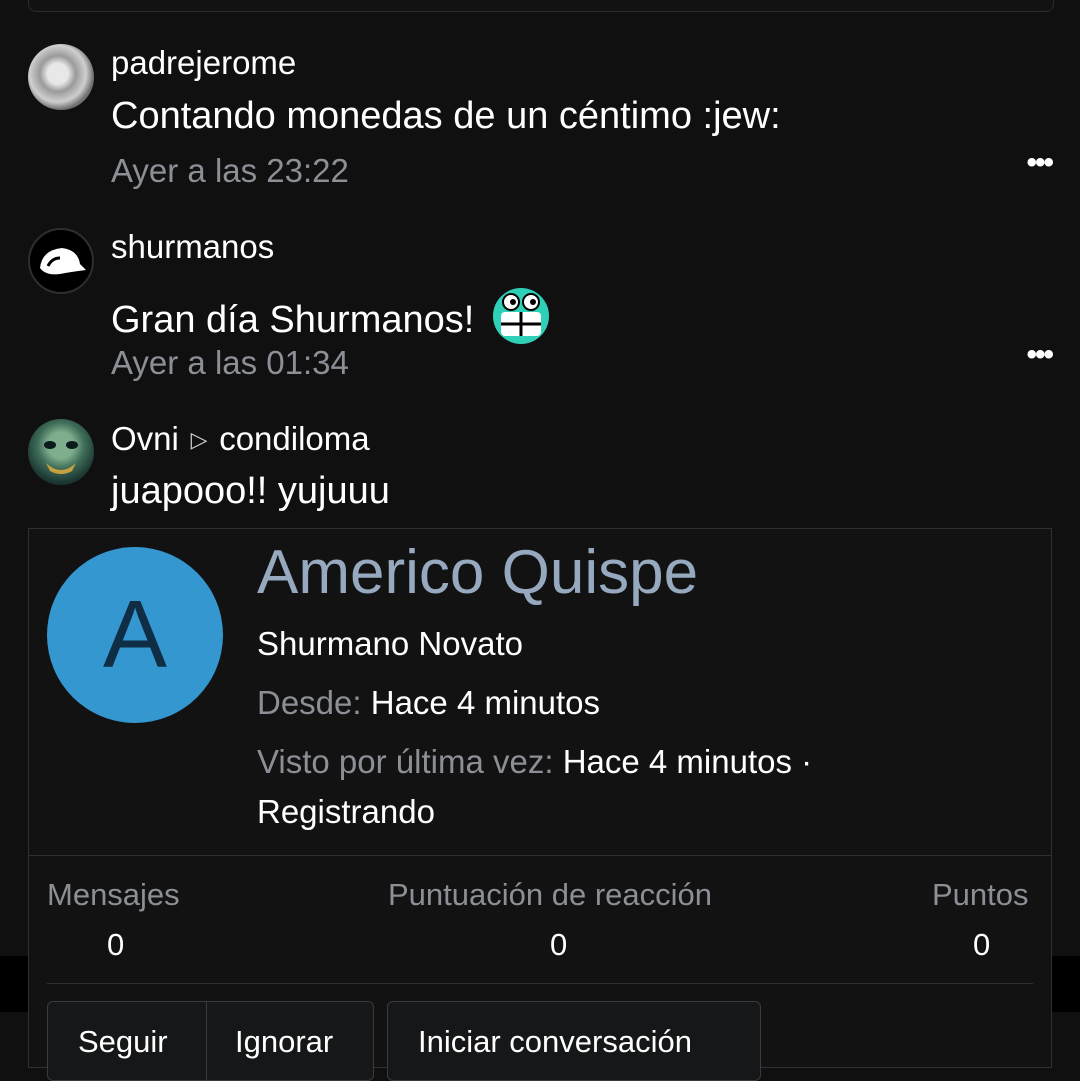  Describe the element at coordinates (550, 895) in the screenshot. I see `stat-reactions-label: Puntuación de reacción` at that location.